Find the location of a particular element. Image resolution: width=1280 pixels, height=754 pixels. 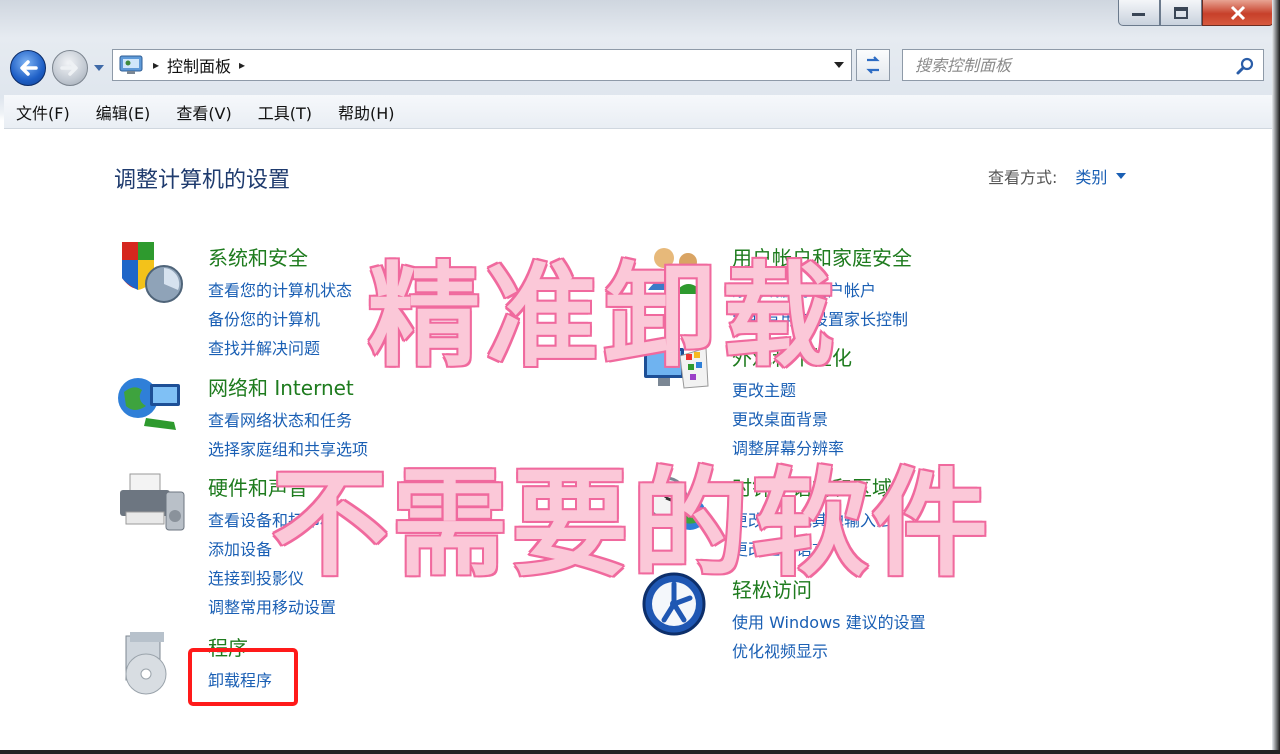

back-arrow-icon is located at coordinates (29, 68).